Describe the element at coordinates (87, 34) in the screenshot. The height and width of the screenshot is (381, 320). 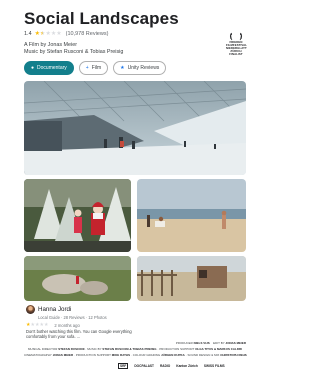
I see `rating-count: (10,978 Reviews)` at that location.